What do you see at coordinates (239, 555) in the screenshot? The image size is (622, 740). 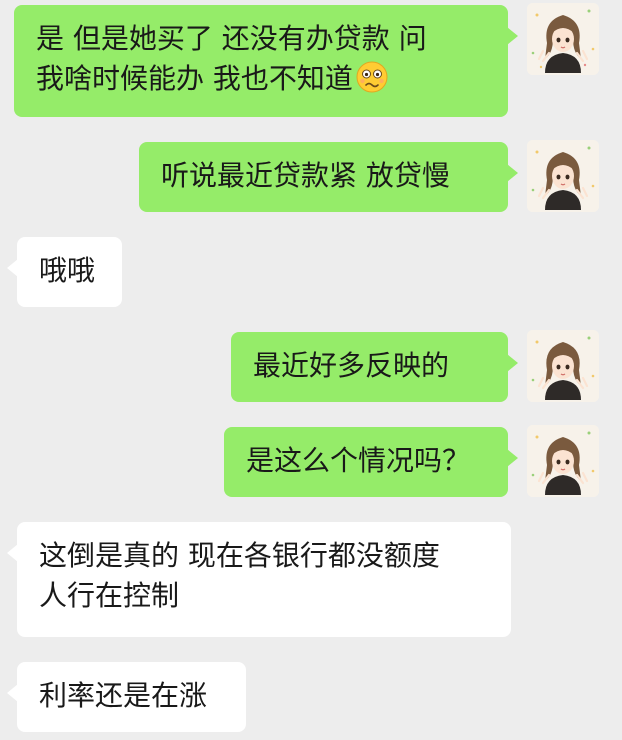 I see `message-text-line: 这倒是真的 现在各银行都没额度` at bounding box center [239, 555].